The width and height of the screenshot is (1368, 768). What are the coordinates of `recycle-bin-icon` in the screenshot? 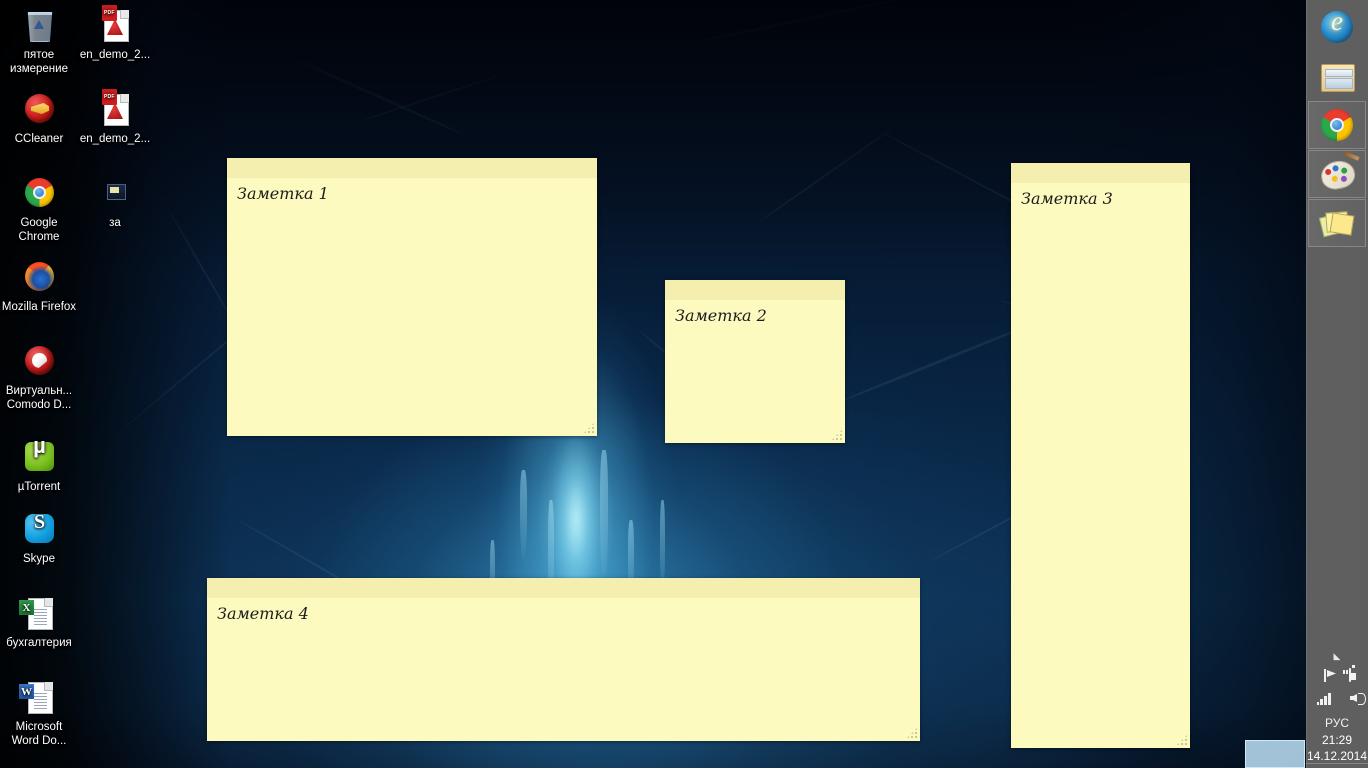 It's located at (39, 25).